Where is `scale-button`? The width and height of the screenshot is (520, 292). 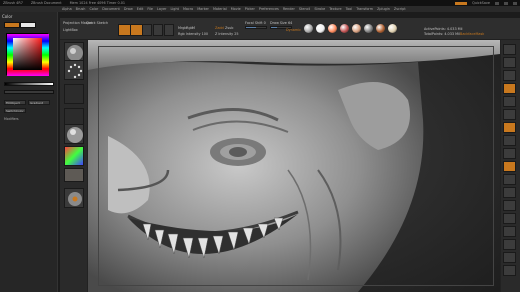 scale-button is located at coordinates (158, 30).